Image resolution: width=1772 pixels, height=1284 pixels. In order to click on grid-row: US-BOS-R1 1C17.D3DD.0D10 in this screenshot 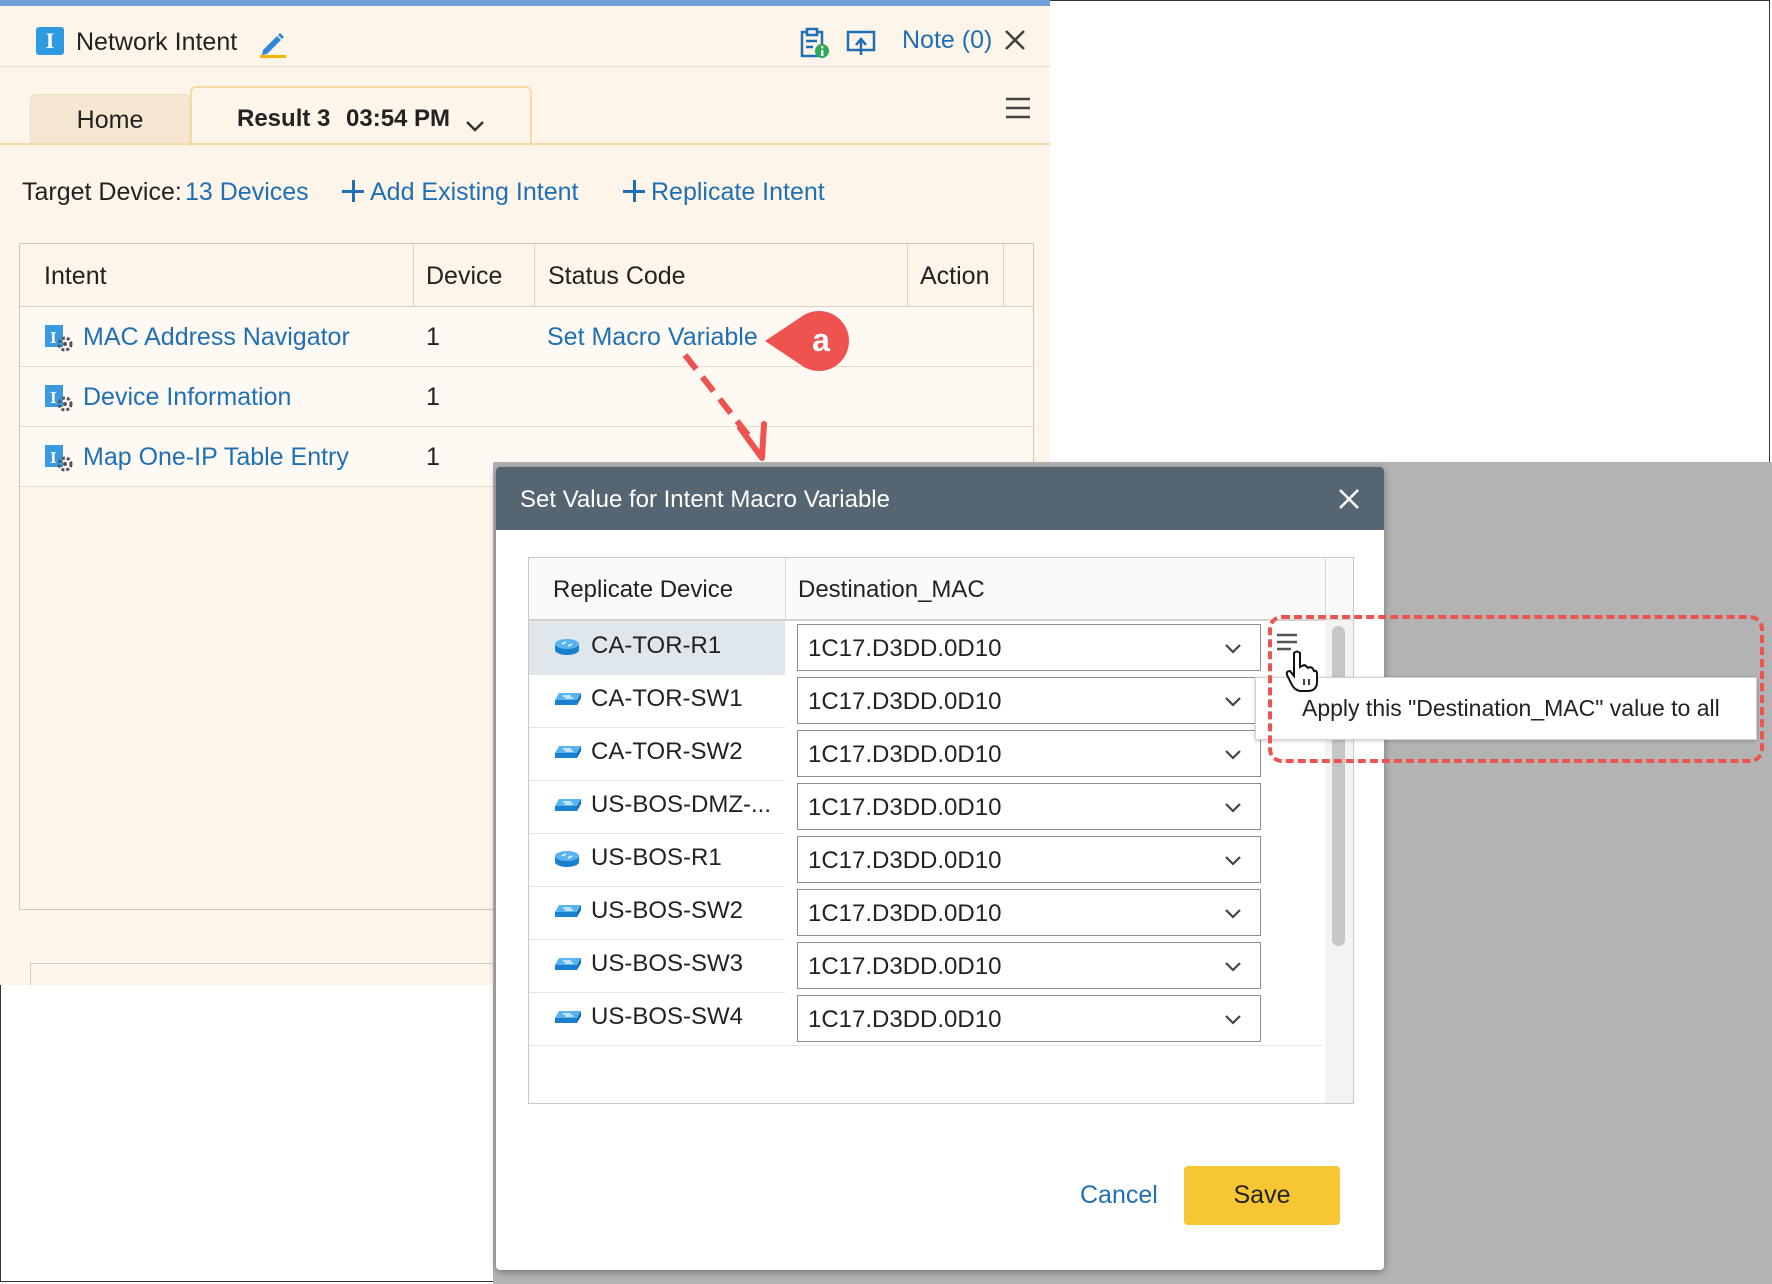, I will do `click(926, 860)`.